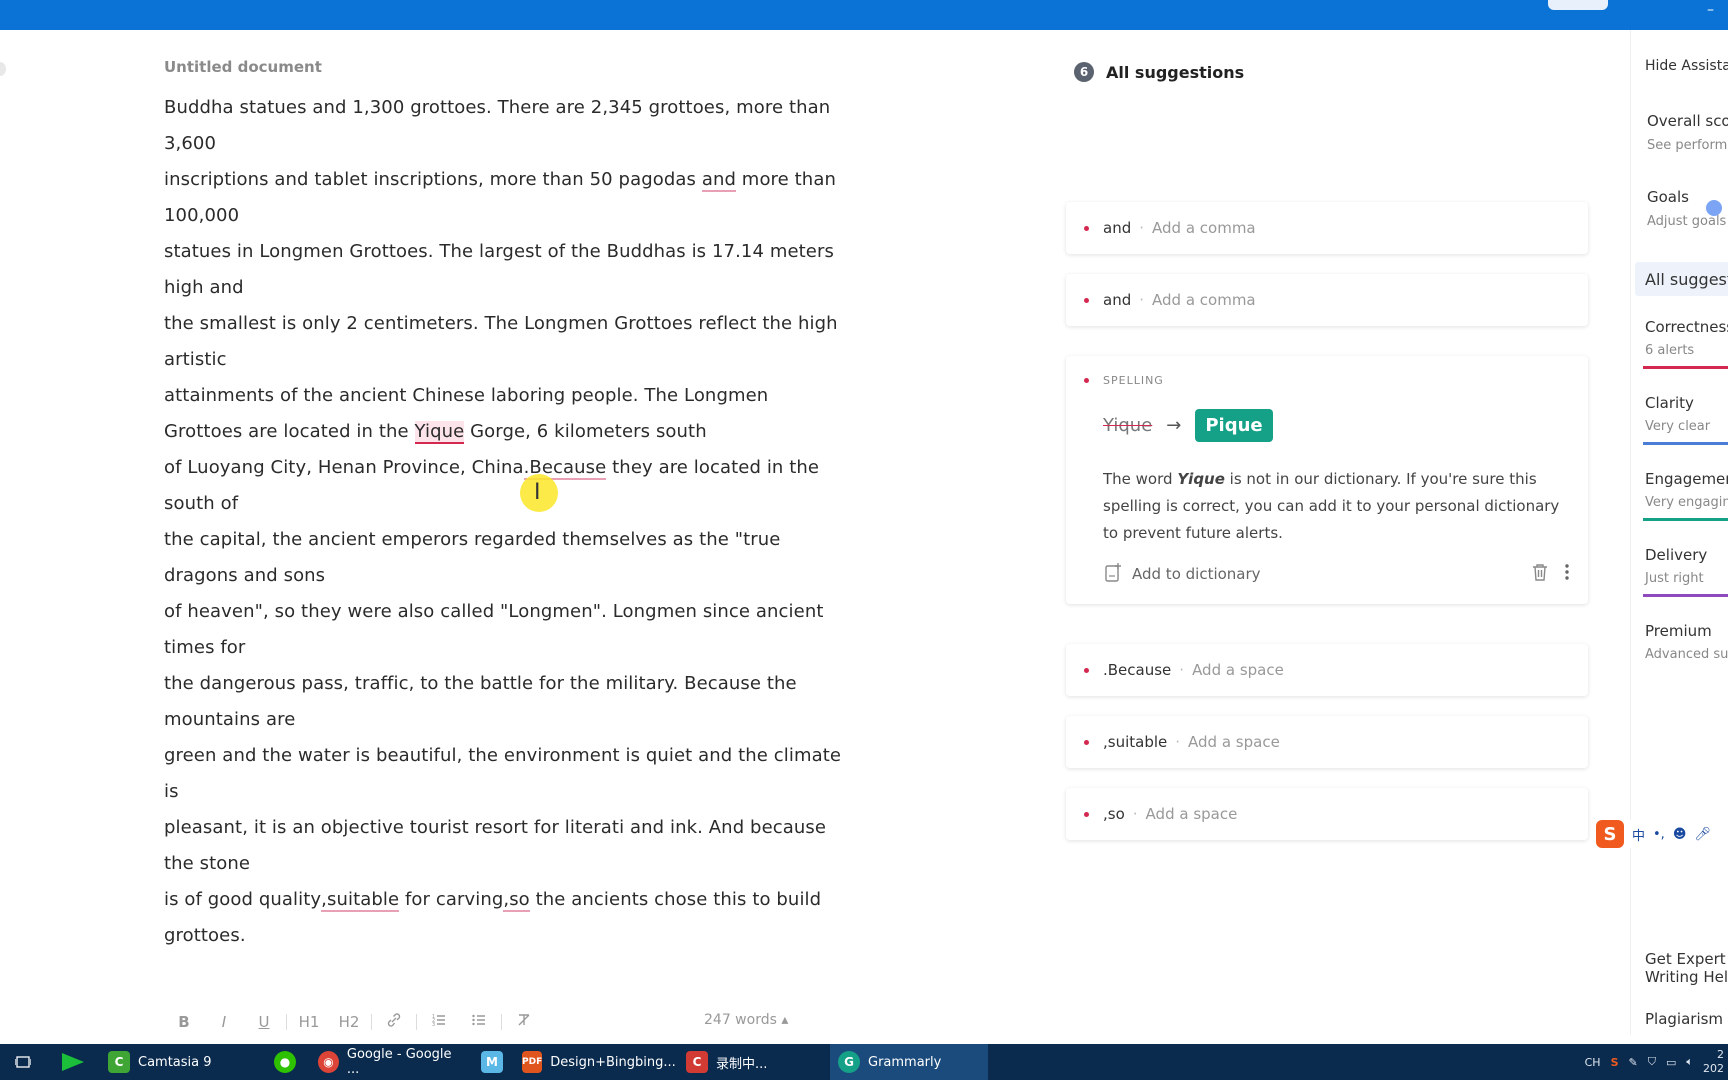 This screenshot has width=1728, height=1080. I want to click on doc-line: dragons and sons, so click(245, 575).